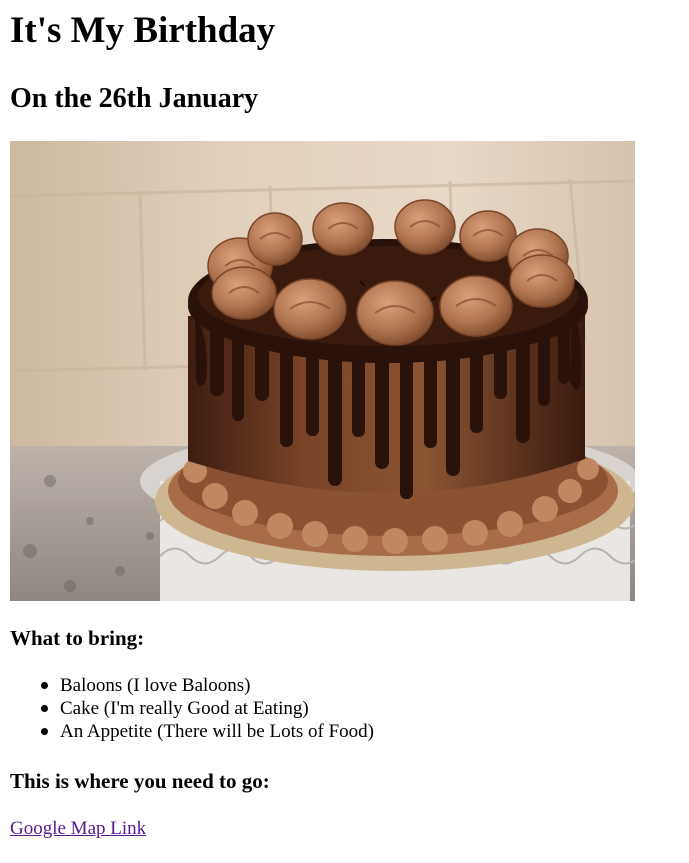 This screenshot has width=689, height=863. I want to click on page-title: It's My Birthday, so click(143, 30).